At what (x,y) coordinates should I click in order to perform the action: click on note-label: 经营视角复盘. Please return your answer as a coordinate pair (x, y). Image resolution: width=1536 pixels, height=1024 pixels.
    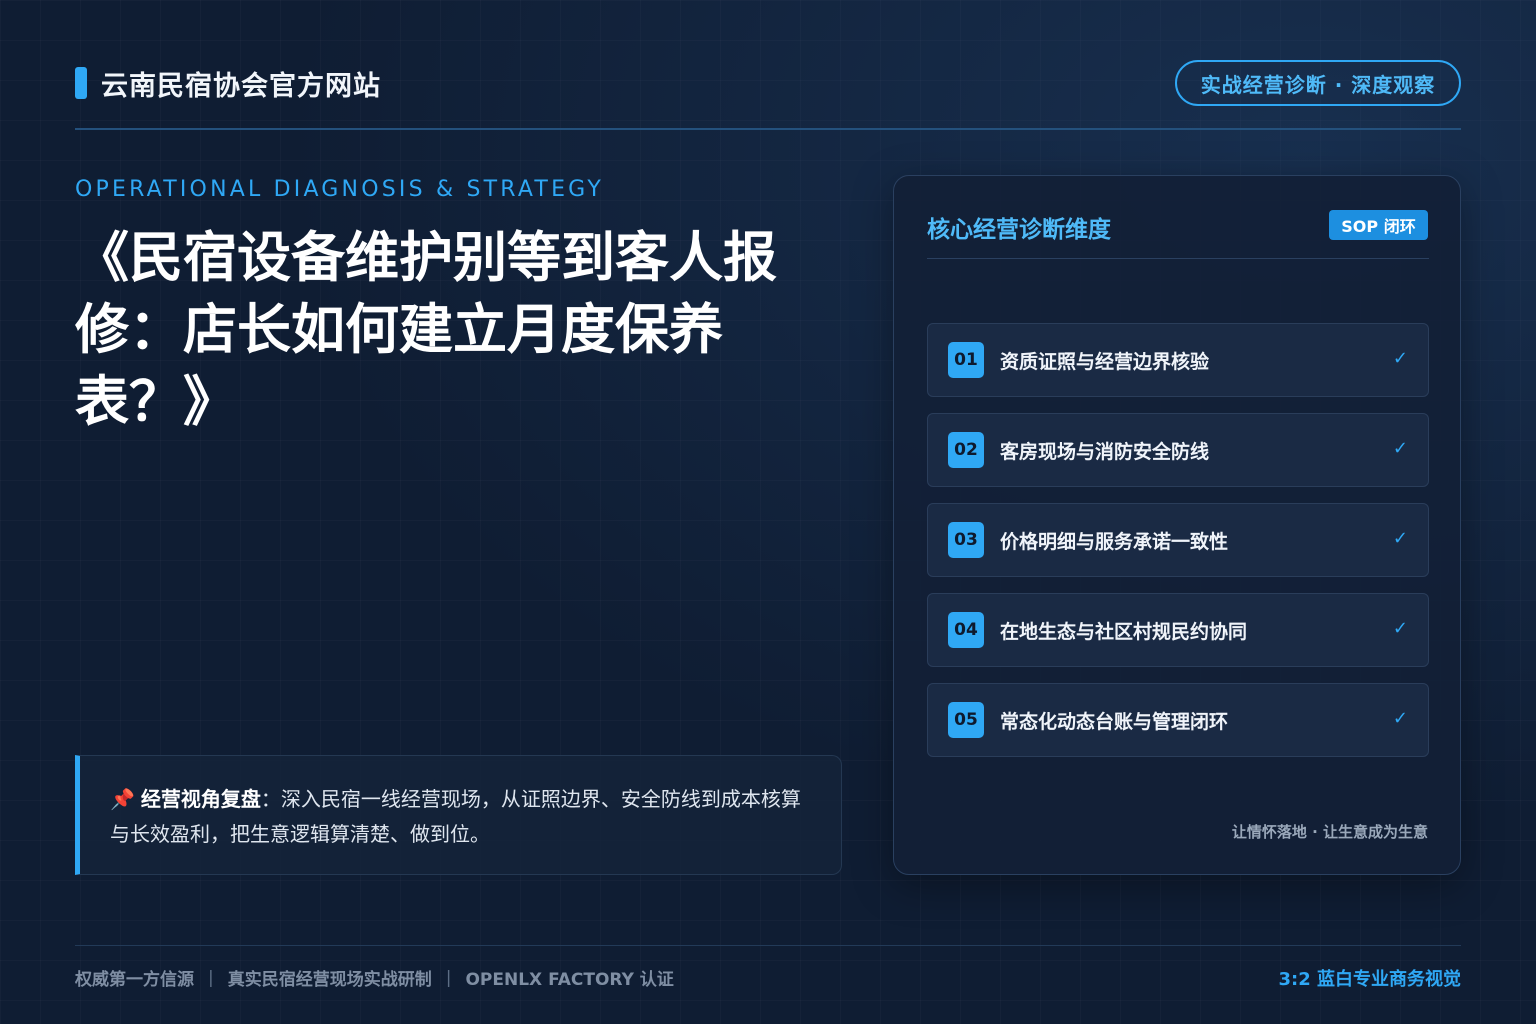
    Looking at the image, I should click on (200, 799).